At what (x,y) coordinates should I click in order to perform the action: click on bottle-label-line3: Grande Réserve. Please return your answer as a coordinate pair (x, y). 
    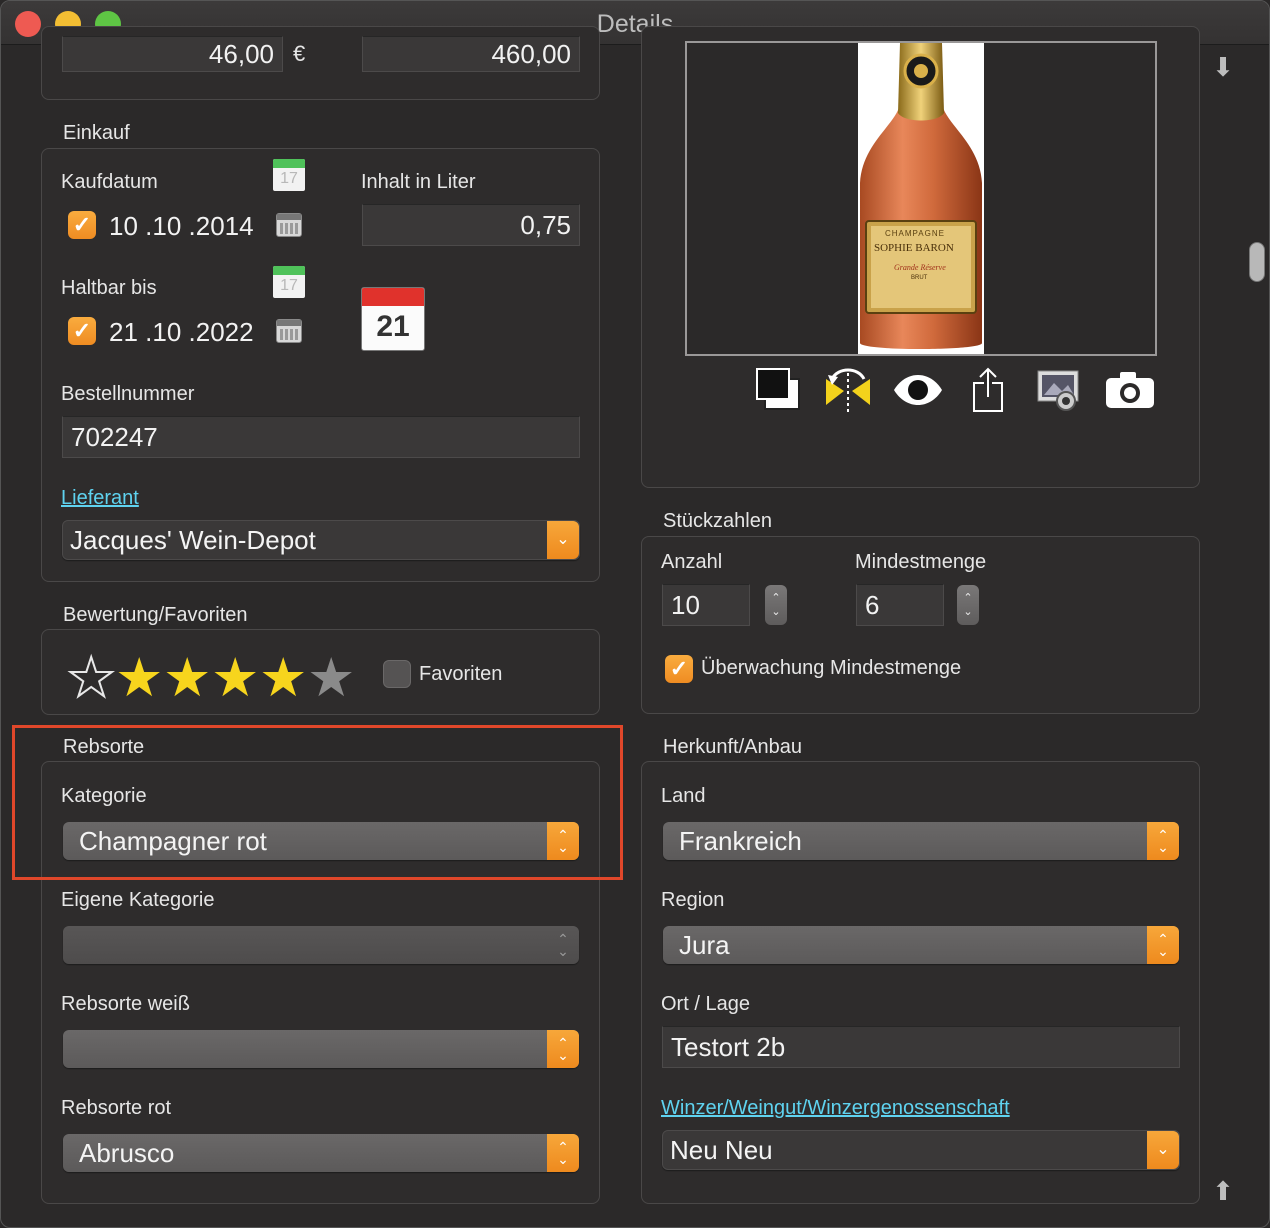
    Looking at the image, I should click on (920, 267).